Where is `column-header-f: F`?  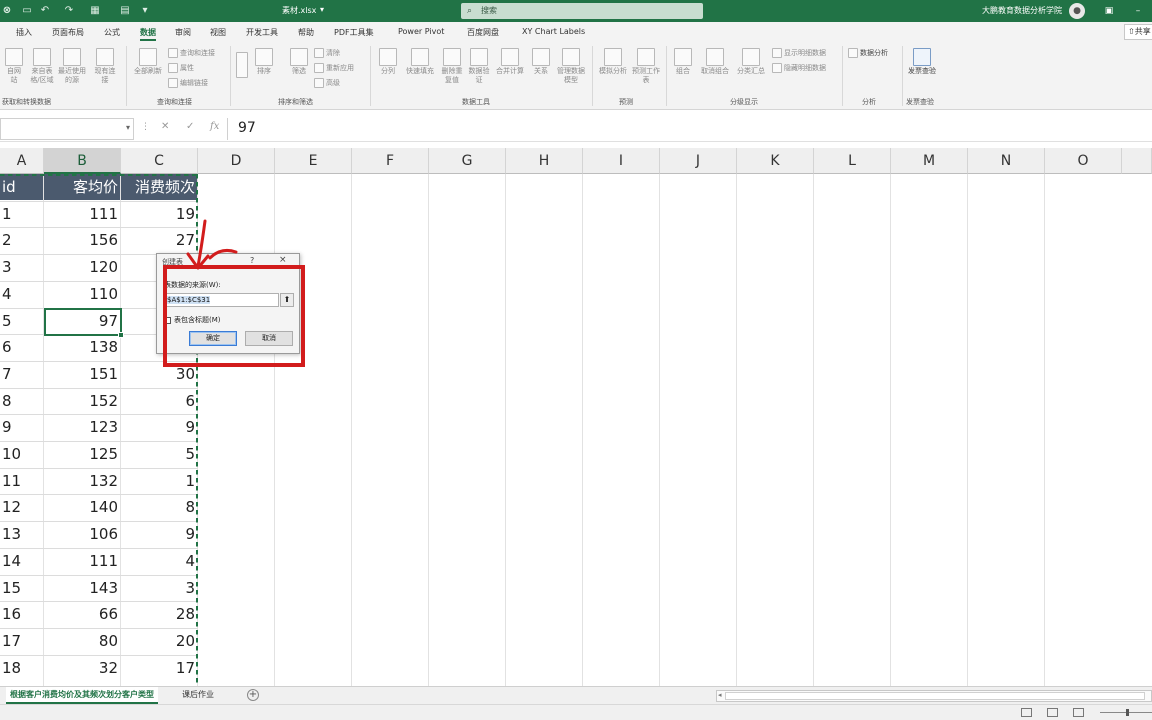 column-header-f: F is located at coordinates (390, 161).